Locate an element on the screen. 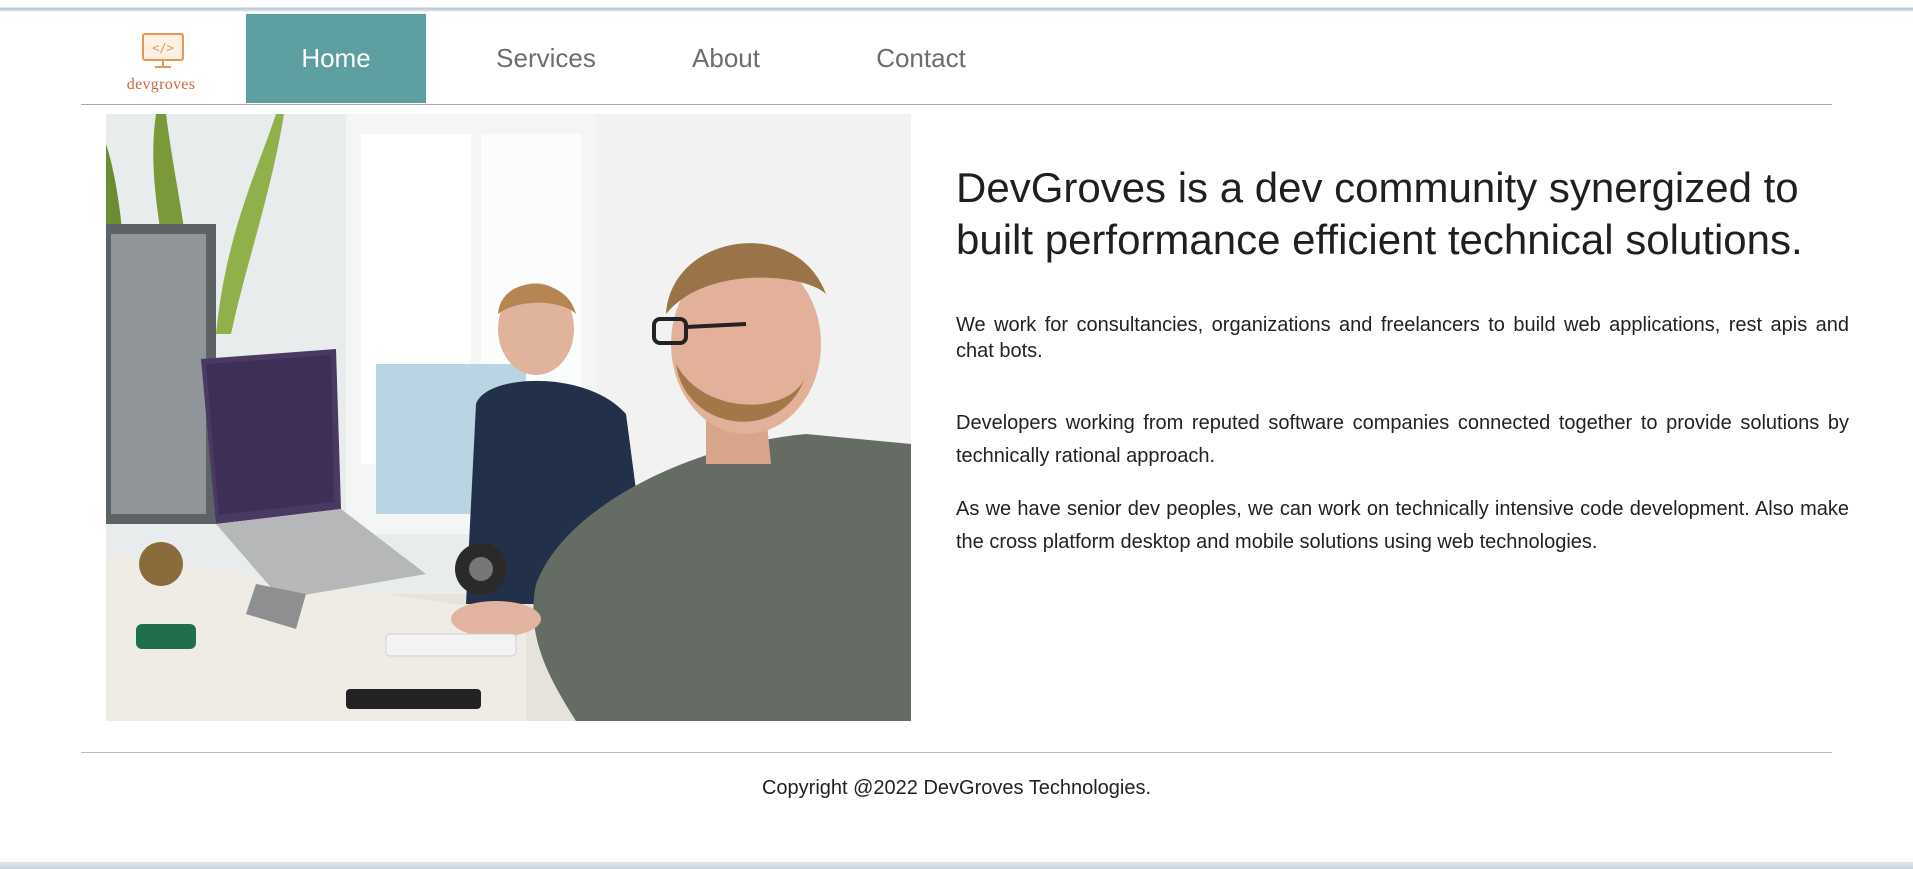 The height and width of the screenshot is (869, 1913). code-monitor-icon: </> is located at coordinates (163, 50).